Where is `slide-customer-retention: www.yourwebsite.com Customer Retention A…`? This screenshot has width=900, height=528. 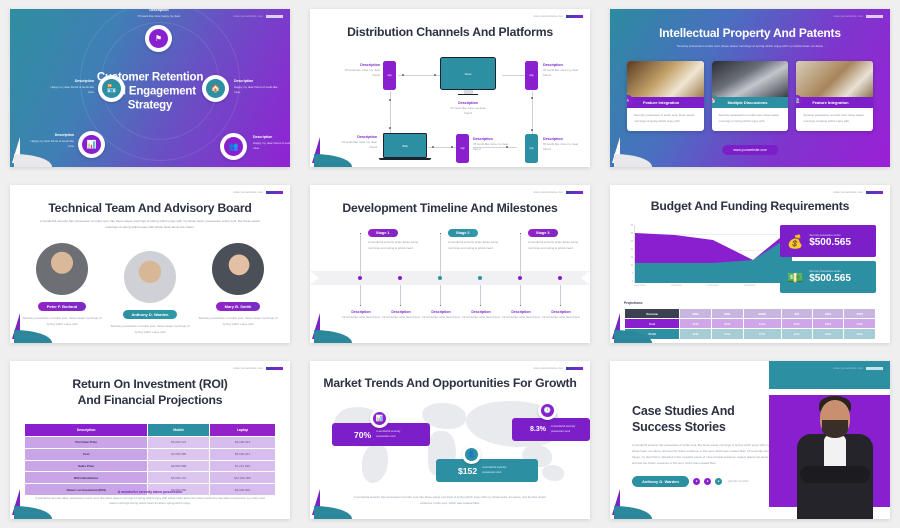 slide-customer-retention: www.yourwebsite.com Customer Retention A… is located at coordinates (150, 88).